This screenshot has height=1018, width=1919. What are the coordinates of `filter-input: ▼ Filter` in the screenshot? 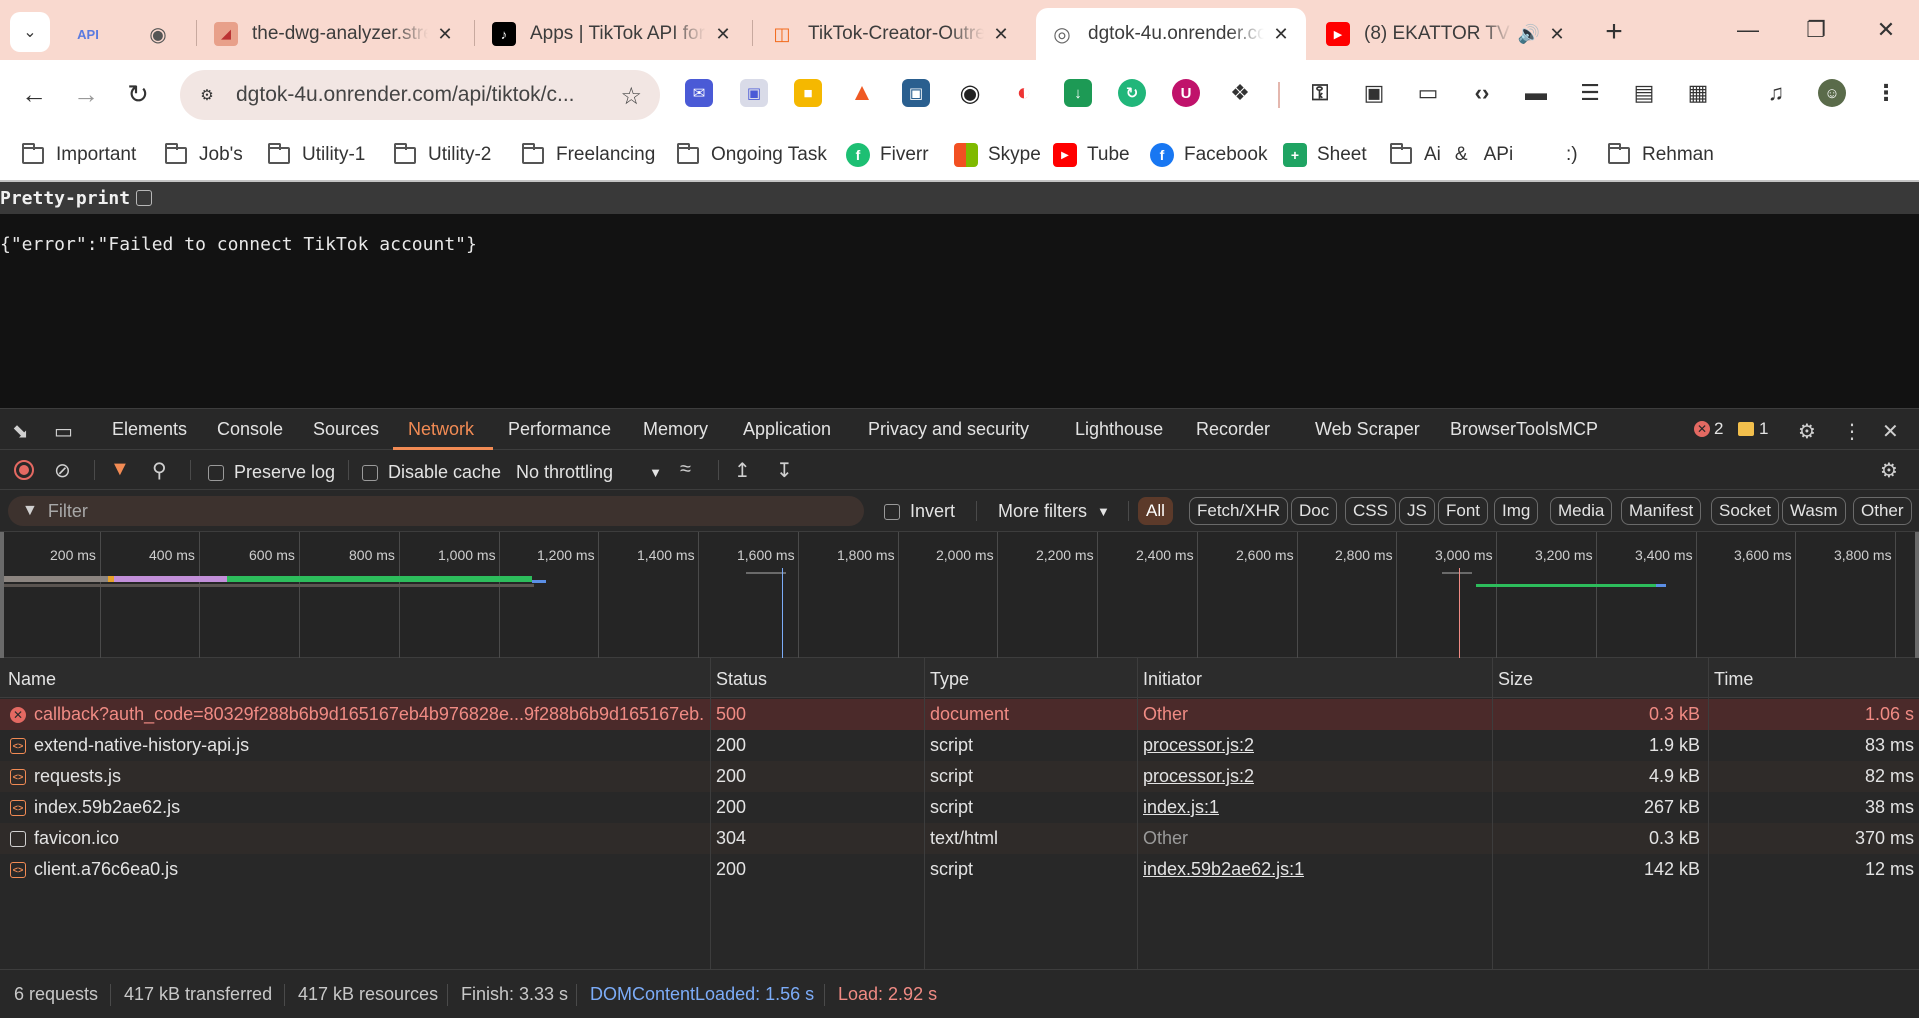 It's located at (436, 511).